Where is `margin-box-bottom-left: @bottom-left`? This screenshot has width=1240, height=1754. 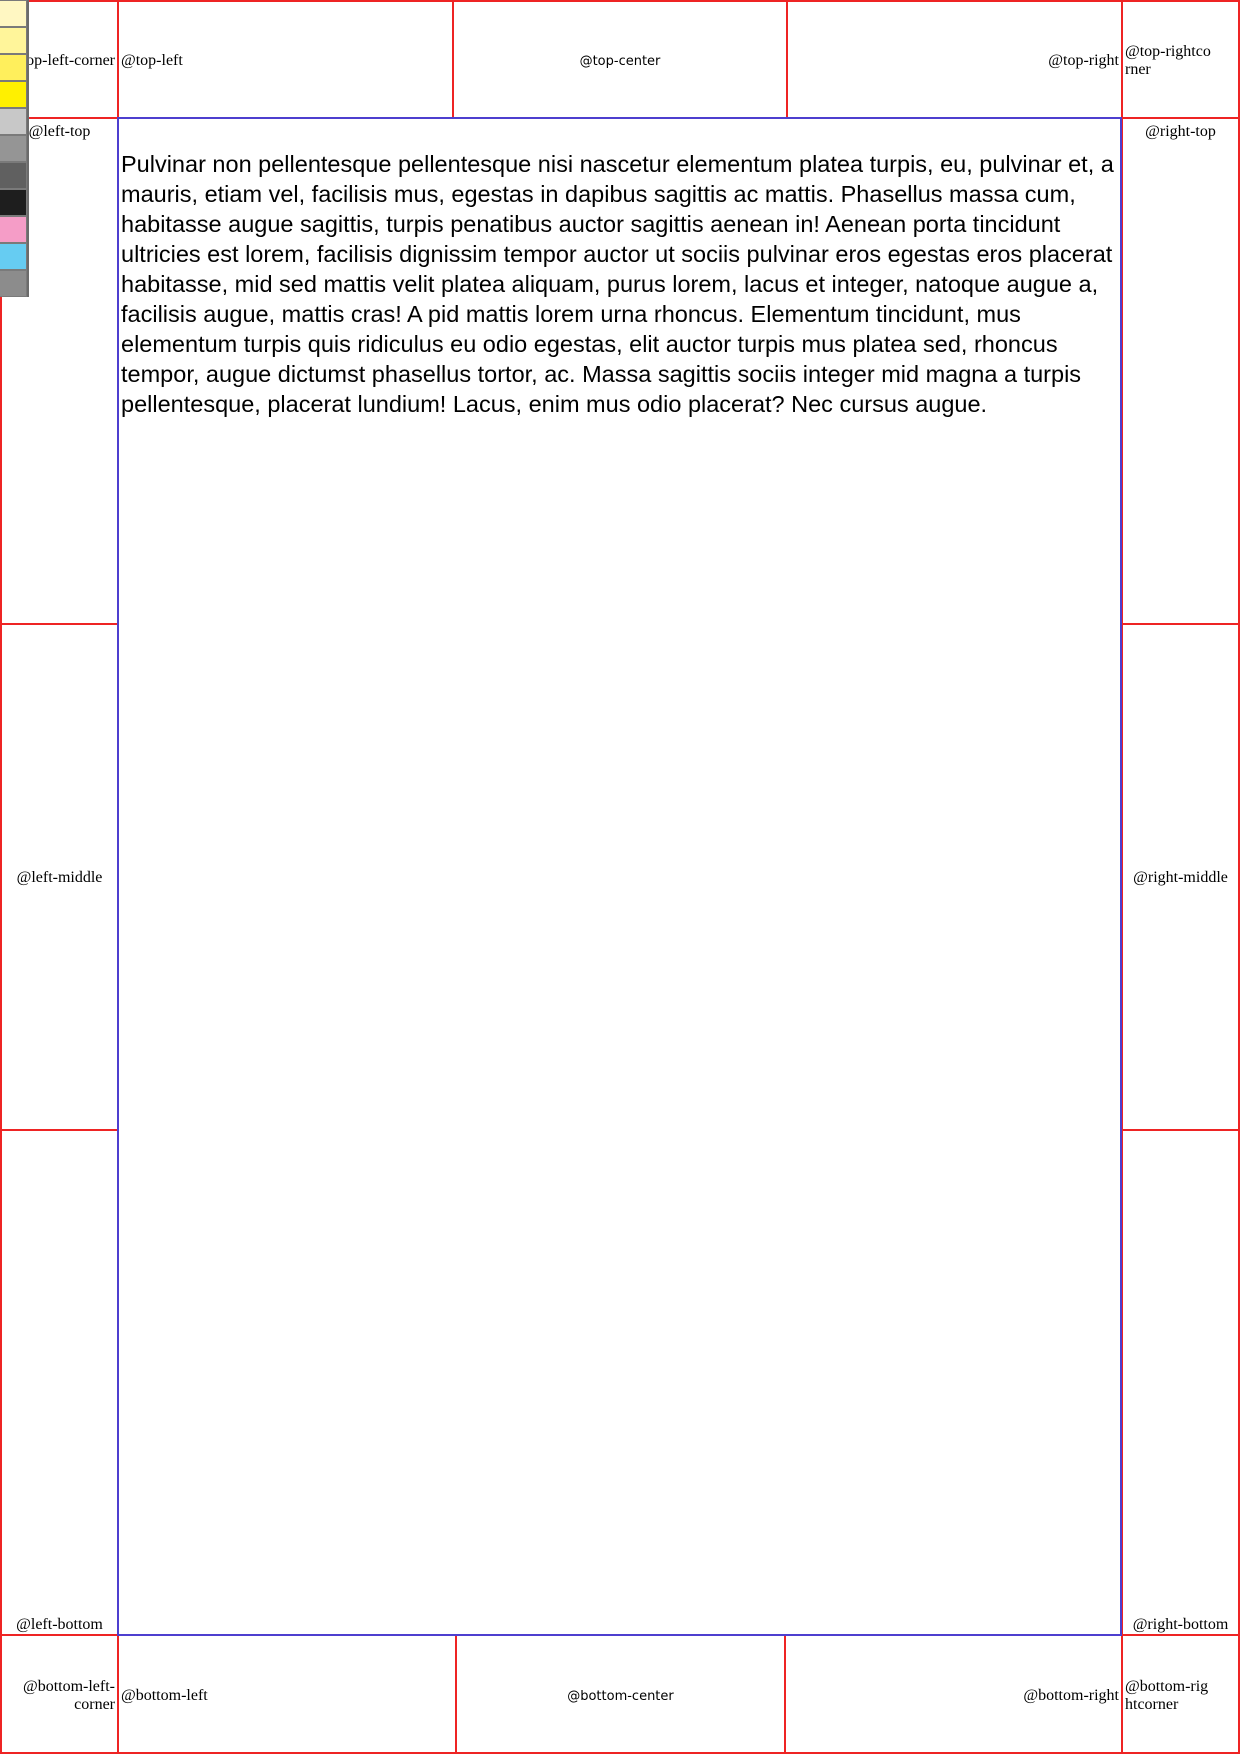 margin-box-bottom-left: @bottom-left is located at coordinates (287, 1694).